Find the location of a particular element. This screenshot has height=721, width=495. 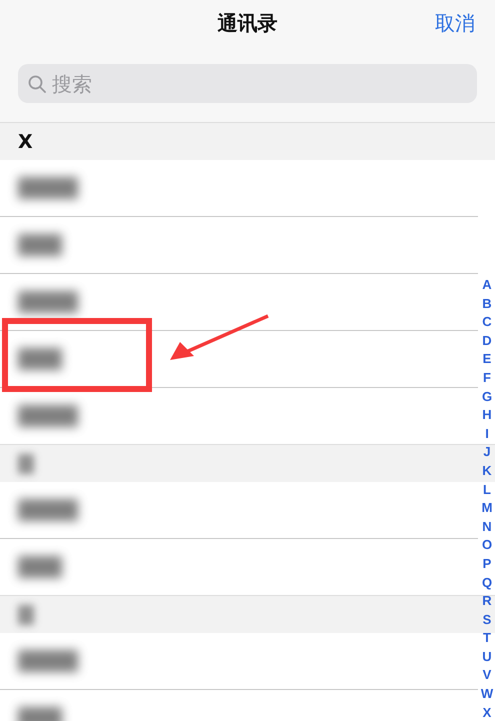

index-letter: B is located at coordinates (487, 304).